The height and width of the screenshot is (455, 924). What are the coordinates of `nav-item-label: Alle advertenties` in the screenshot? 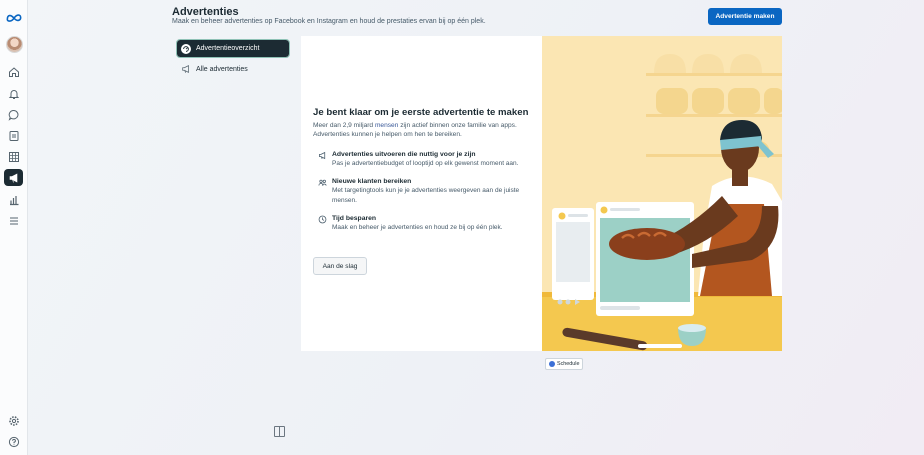 It's located at (222, 69).